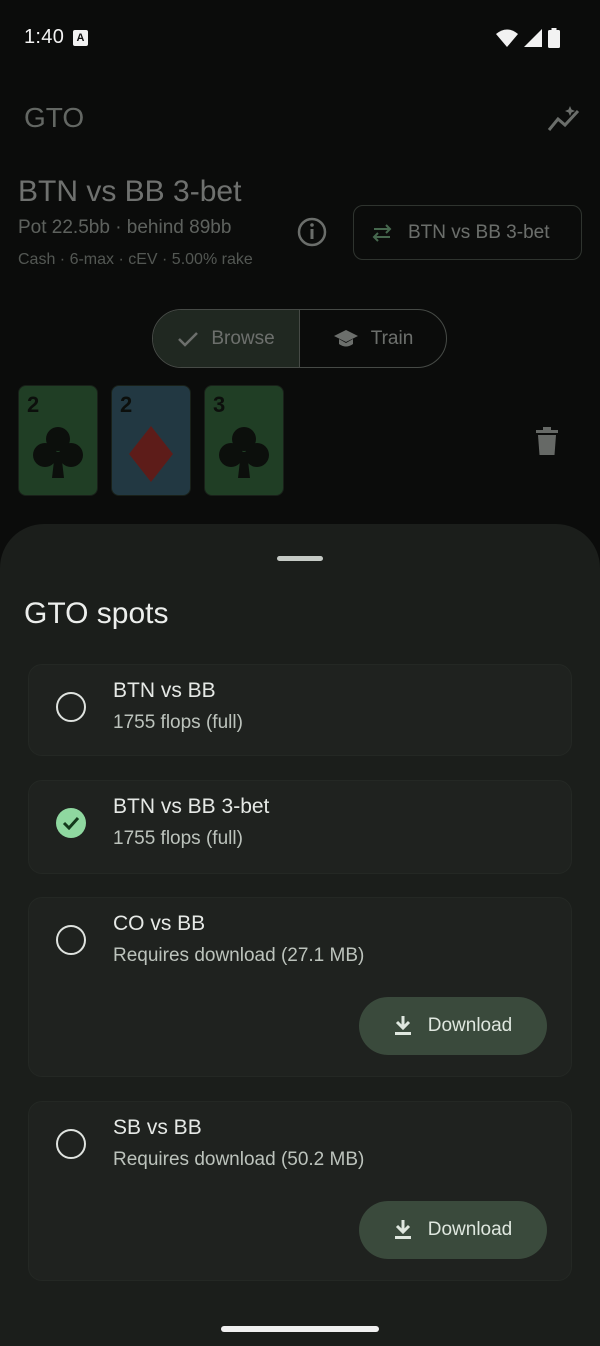 The width and height of the screenshot is (600, 1346). What do you see at coordinates (191, 806) in the screenshot?
I see `spot-name: BTN vs BB 3-bet` at bounding box center [191, 806].